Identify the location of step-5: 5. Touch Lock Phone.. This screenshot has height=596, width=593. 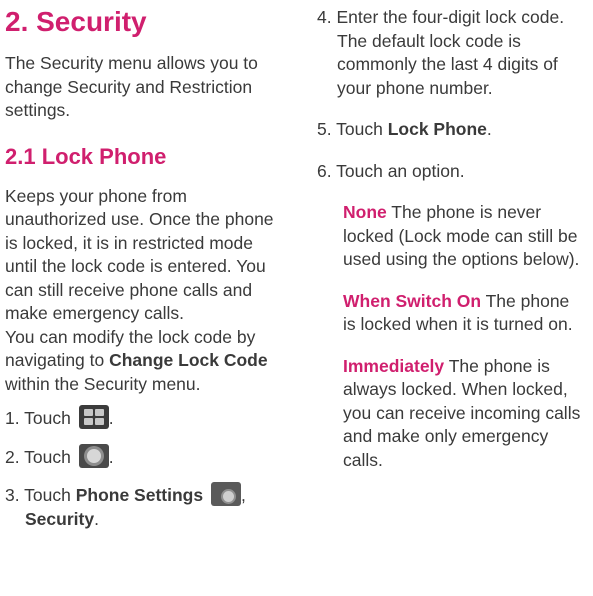
(404, 129).